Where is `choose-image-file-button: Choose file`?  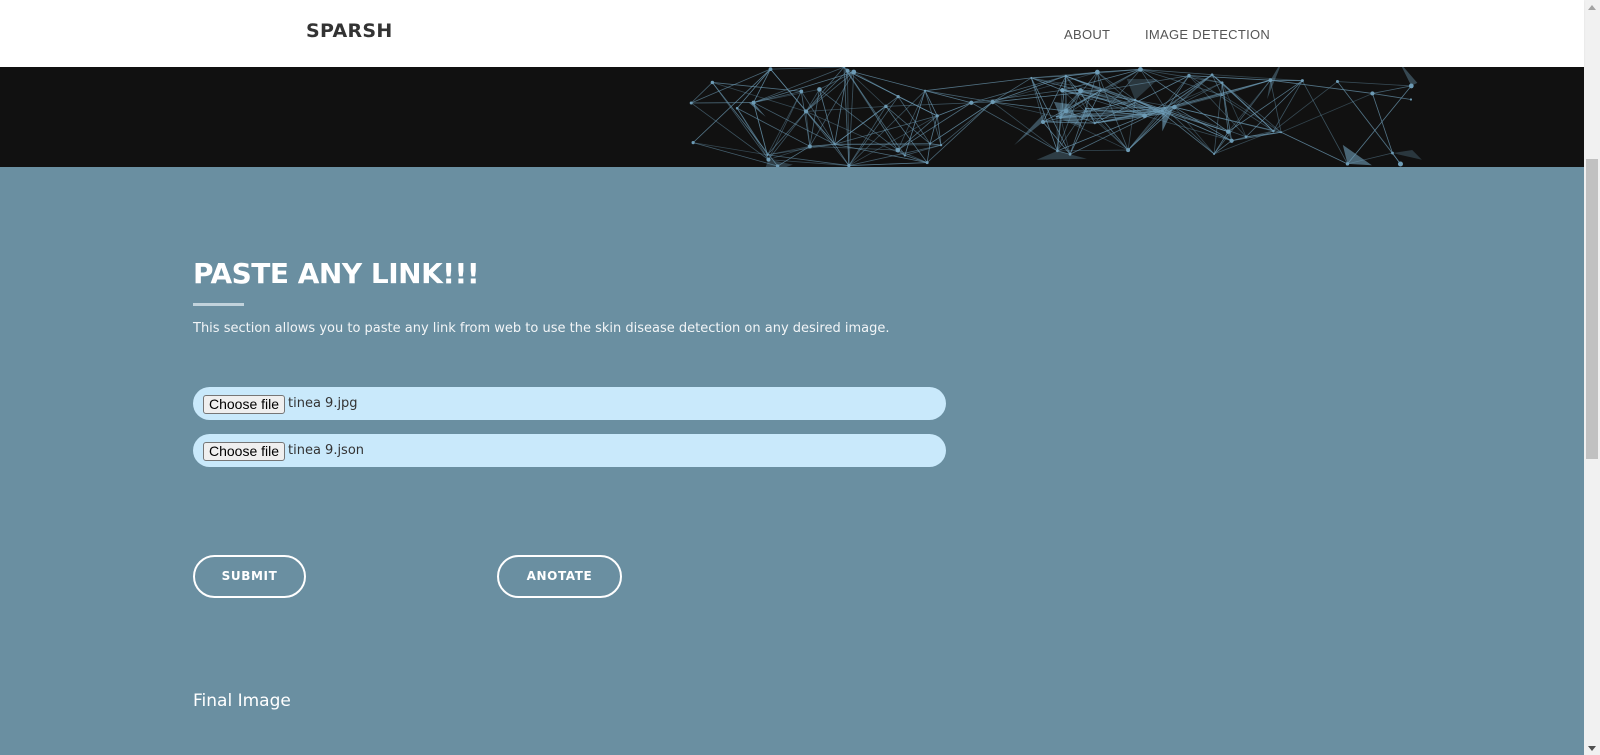 choose-image-file-button: Choose file is located at coordinates (244, 404).